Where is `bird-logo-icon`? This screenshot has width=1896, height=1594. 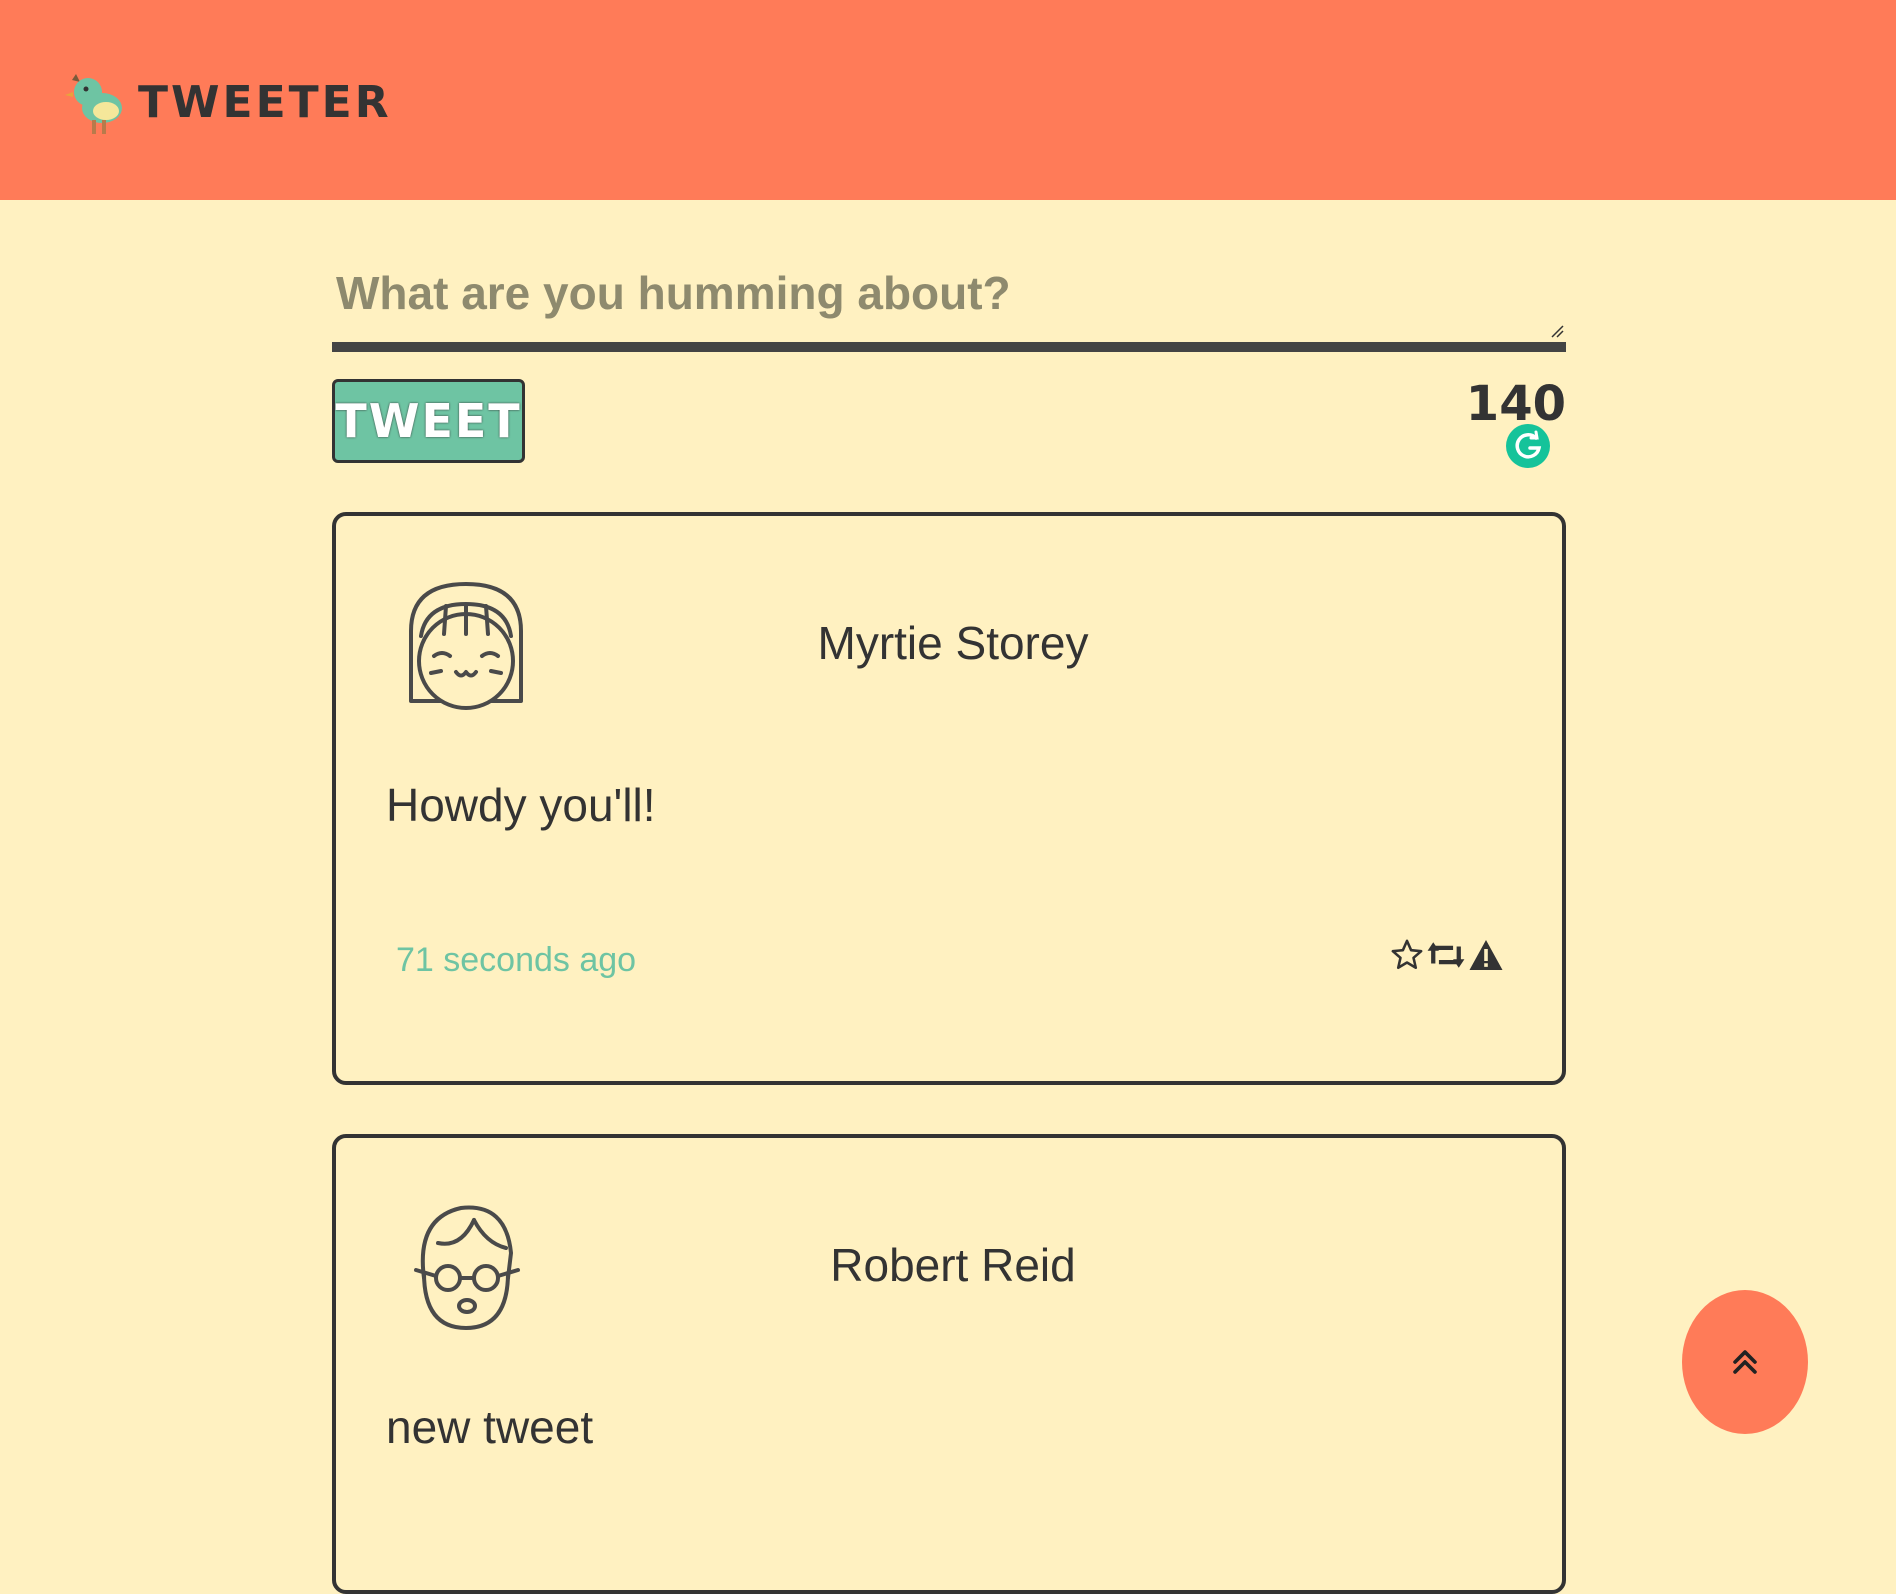 bird-logo-icon is located at coordinates (93, 104).